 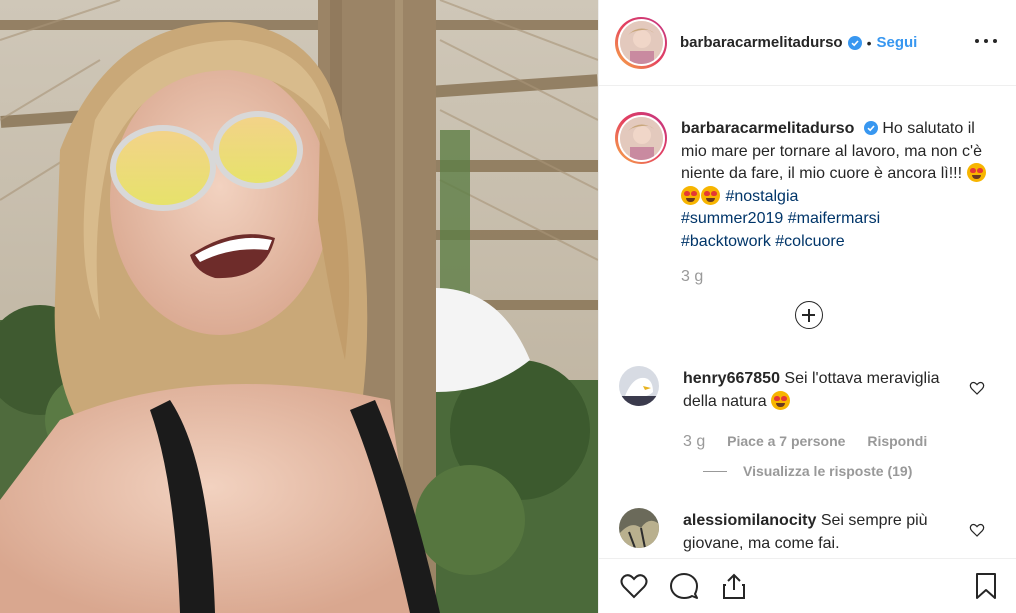 What do you see at coordinates (807, 585) in the screenshot?
I see `post-action-bar` at bounding box center [807, 585].